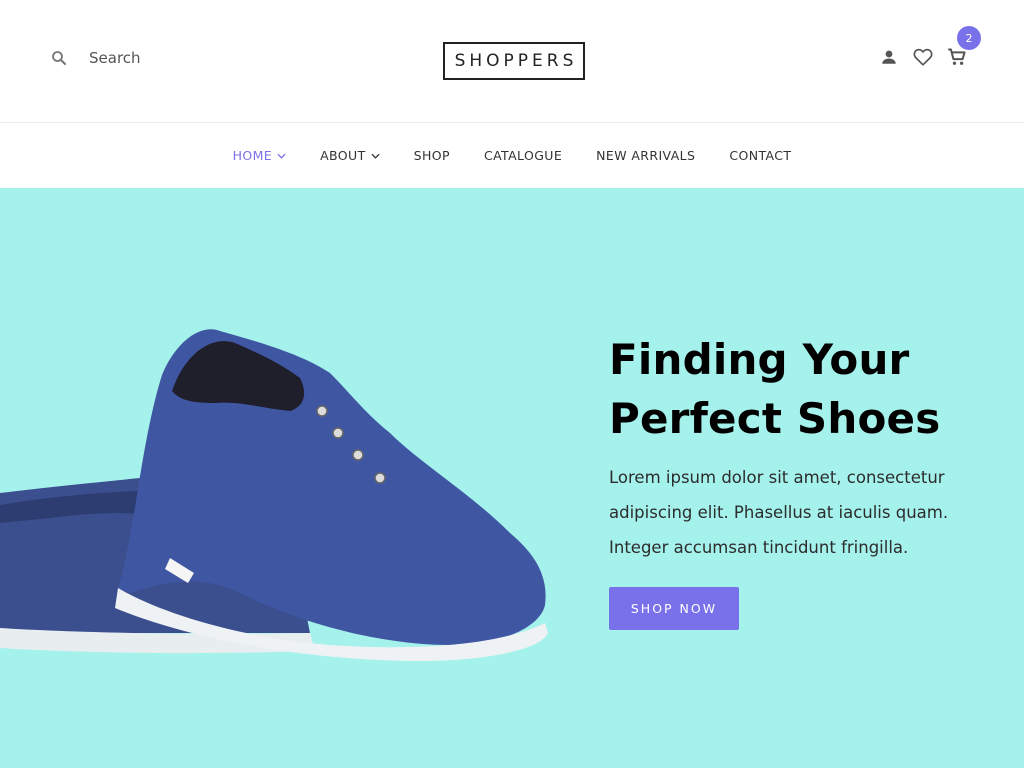 This screenshot has width=1024, height=768. I want to click on nav-item-about: ABOUT, so click(350, 155).